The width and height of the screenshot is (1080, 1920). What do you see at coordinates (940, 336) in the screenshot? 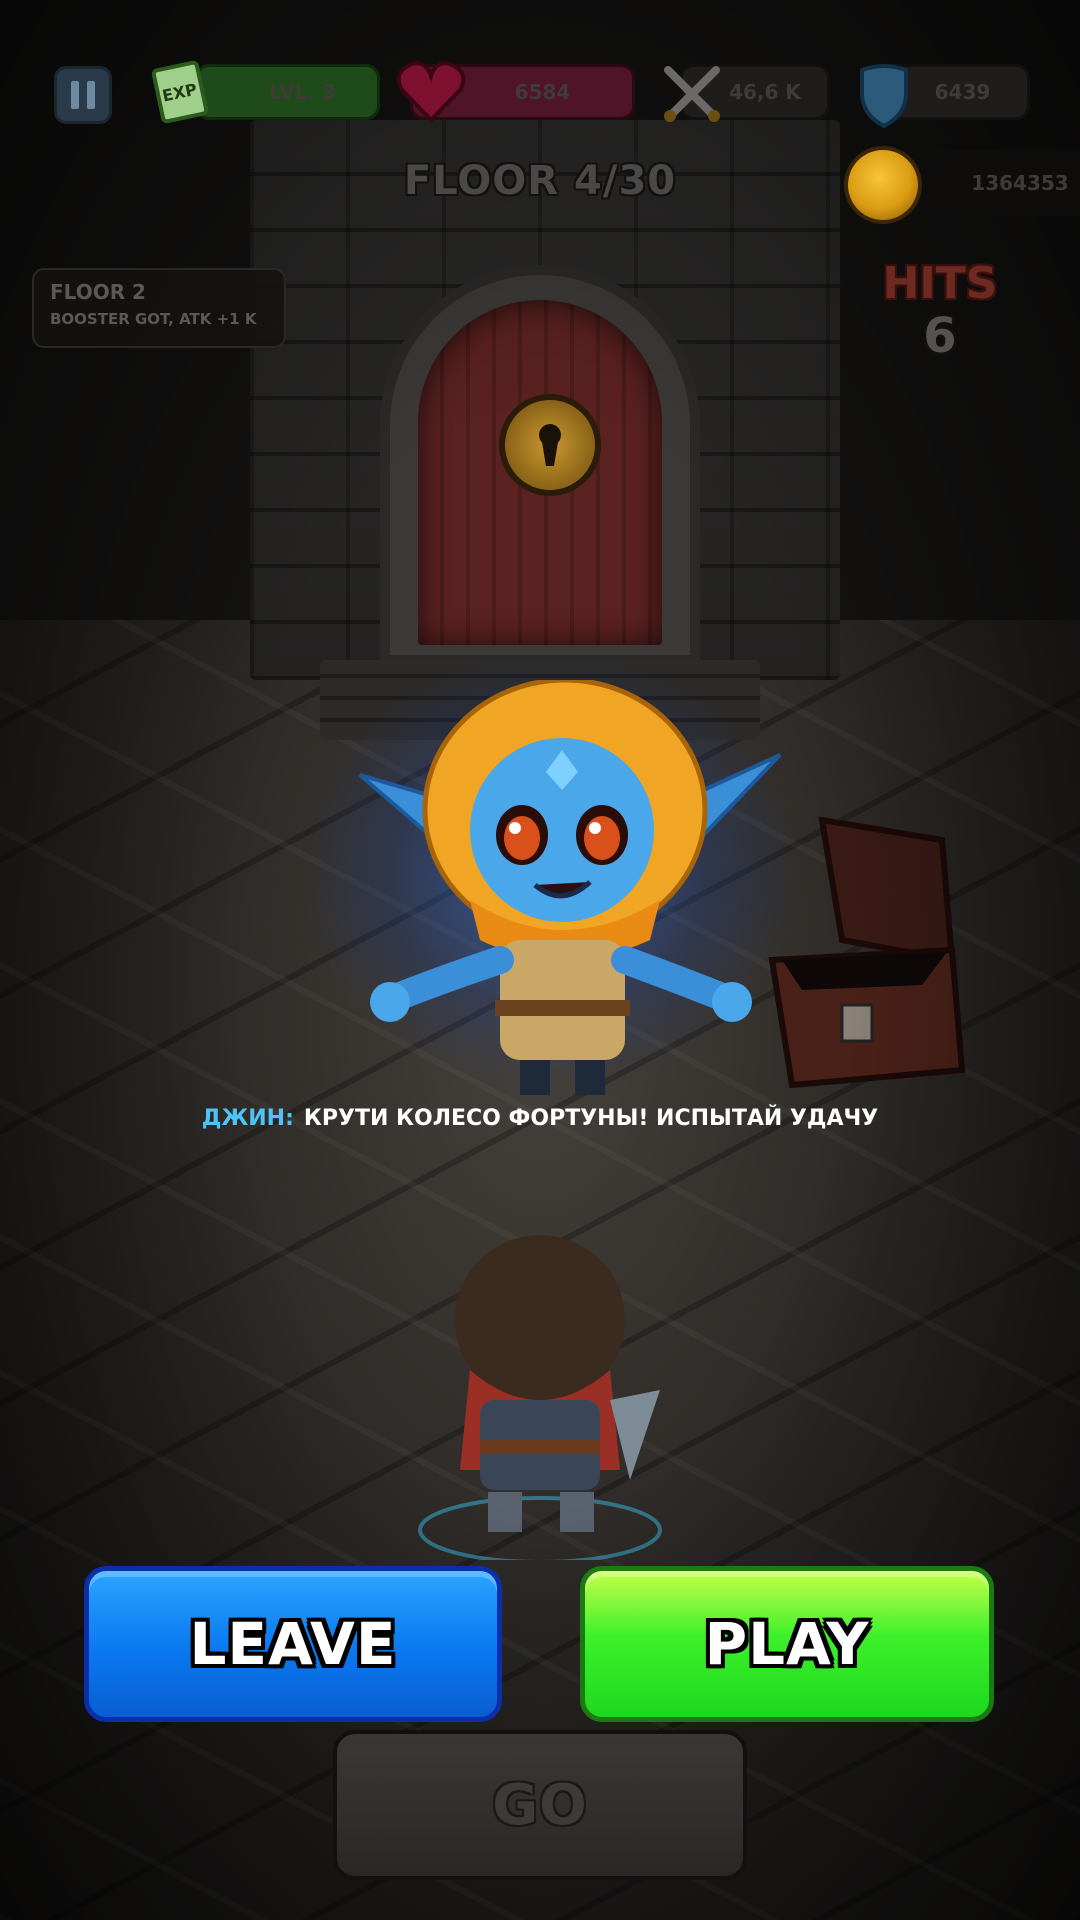
I see `hits-value: 6` at bounding box center [940, 336].